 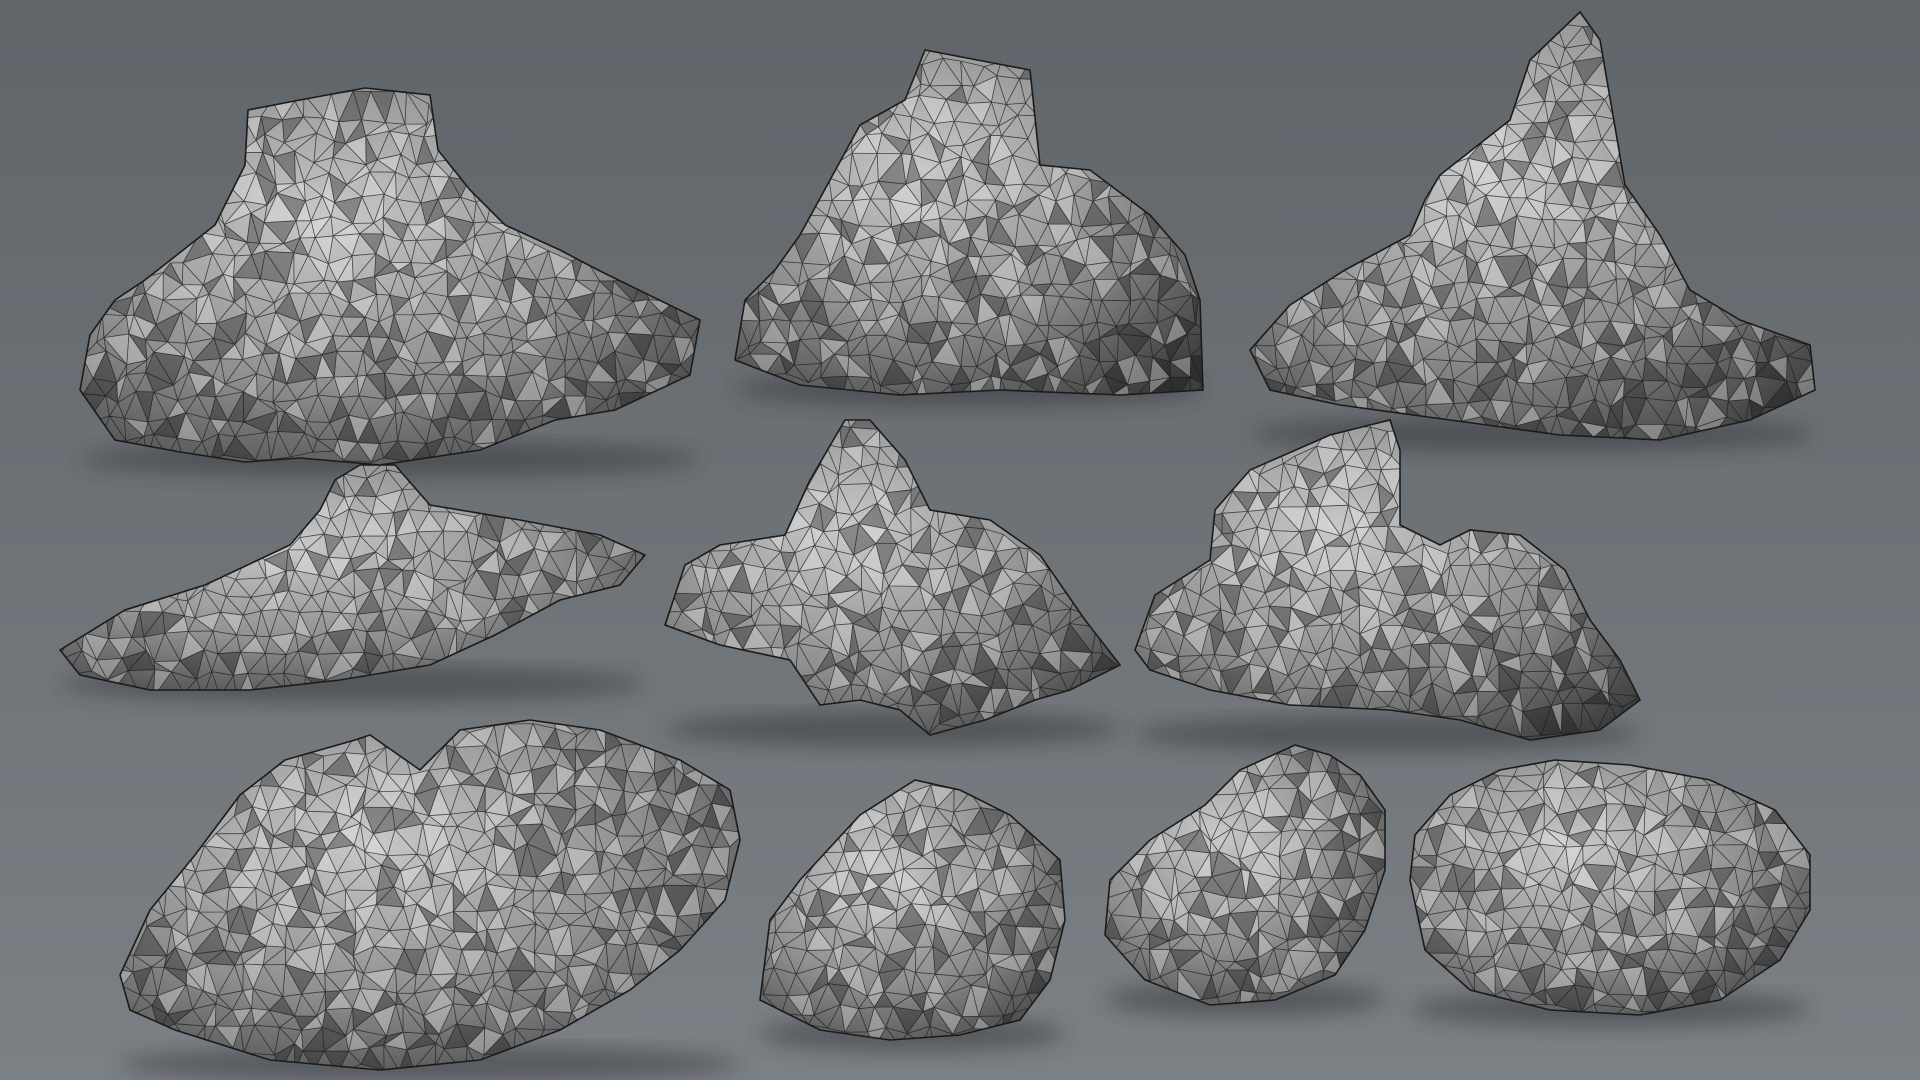 What do you see at coordinates (892, 729) in the screenshot?
I see `rock-shadow` at bounding box center [892, 729].